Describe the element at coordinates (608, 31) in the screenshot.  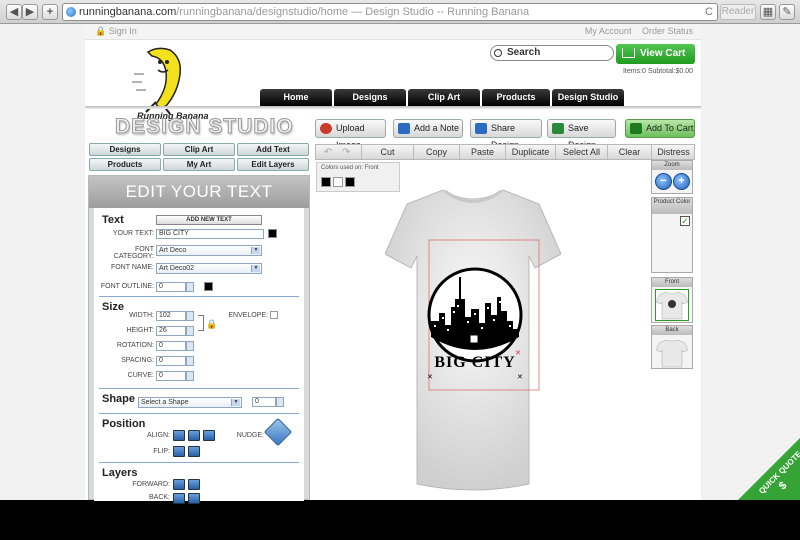
I see `my-account-link: My Account` at that location.